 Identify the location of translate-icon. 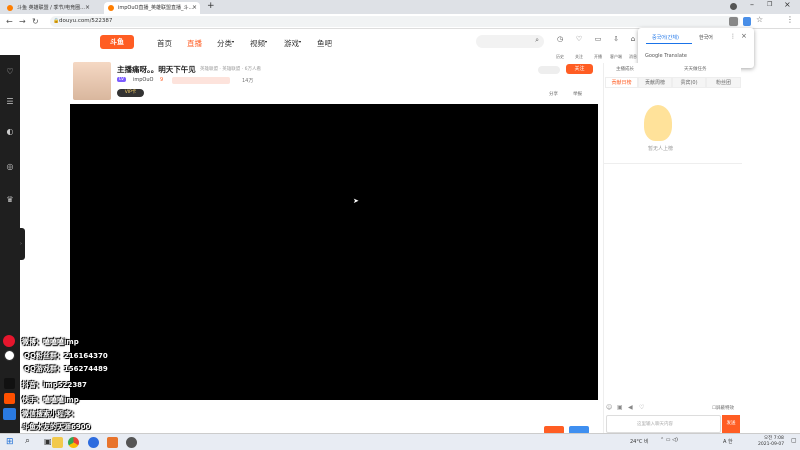
(733, 21).